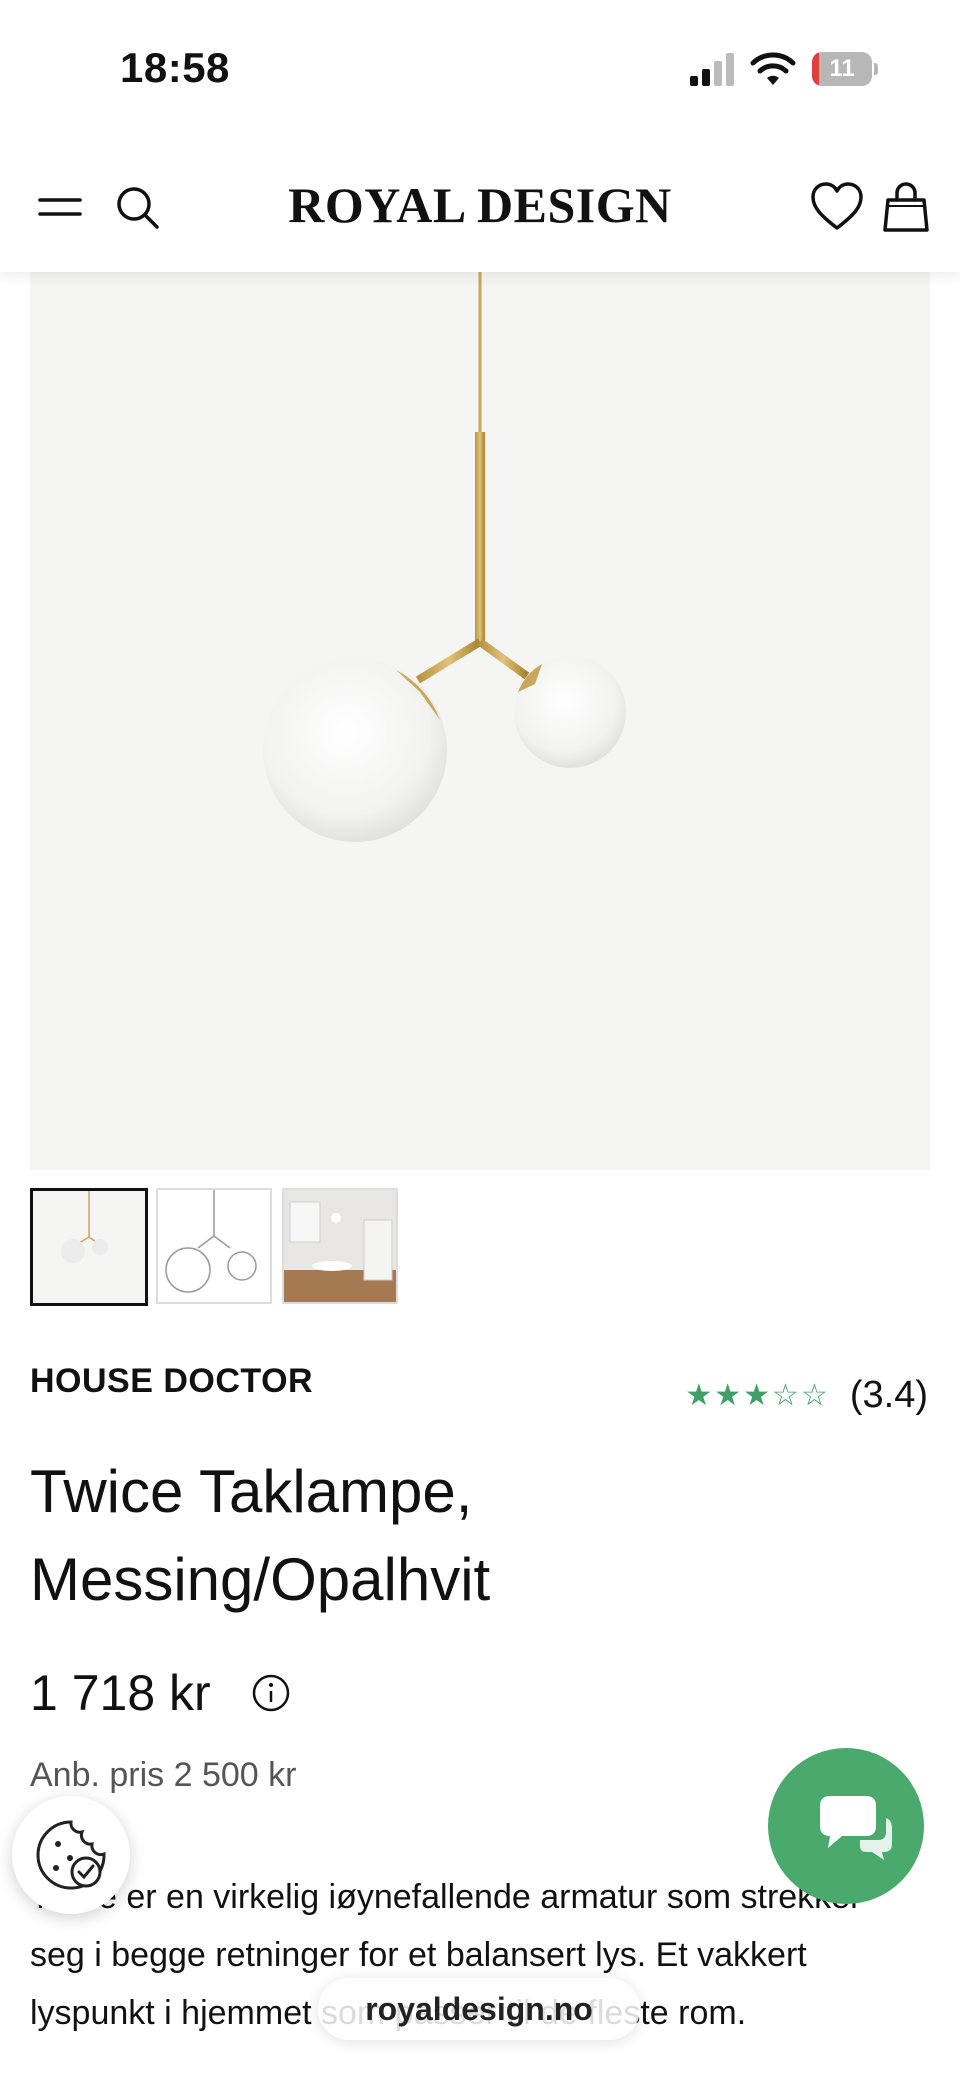  I want to click on cookie-settings-button, so click(71, 1855).